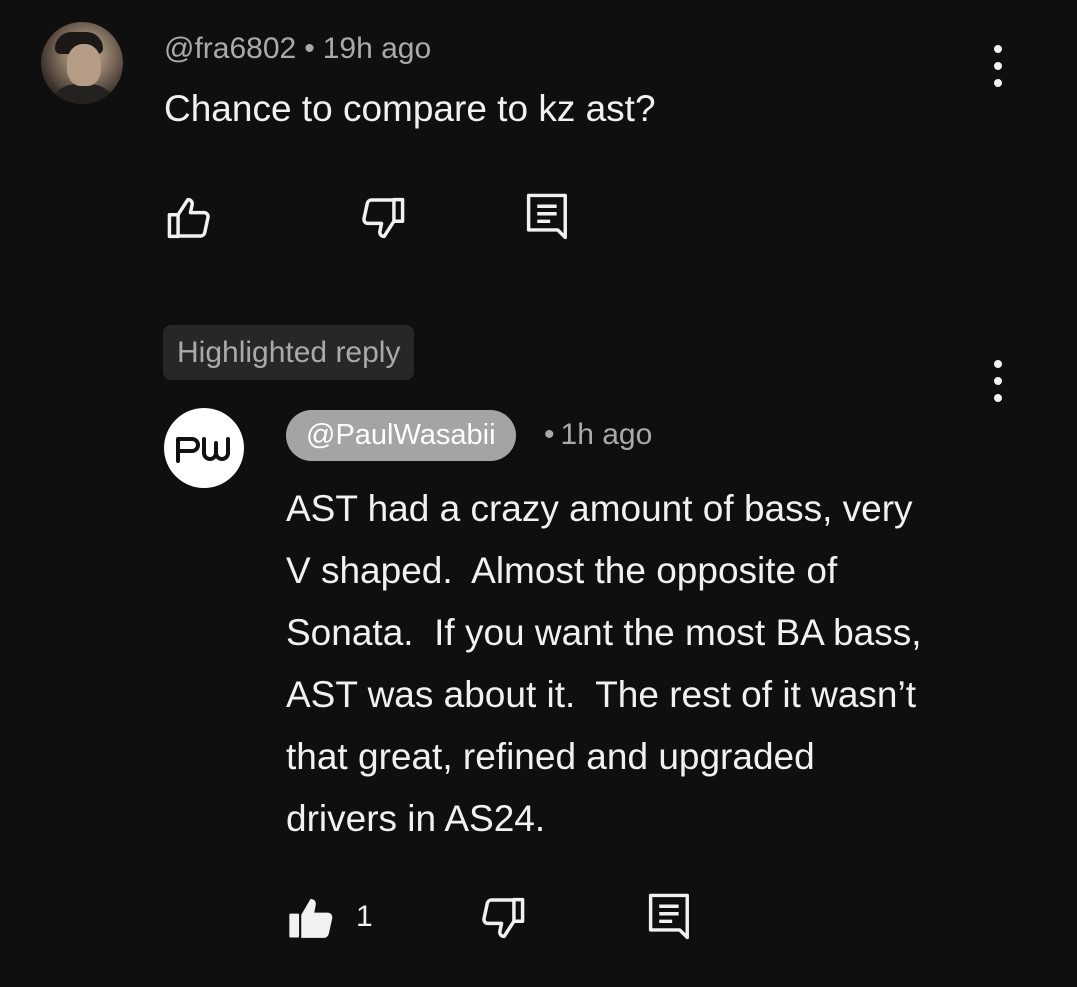 The image size is (1077, 987). Describe the element at coordinates (998, 66) in the screenshot. I see `more-vertical-icon` at that location.